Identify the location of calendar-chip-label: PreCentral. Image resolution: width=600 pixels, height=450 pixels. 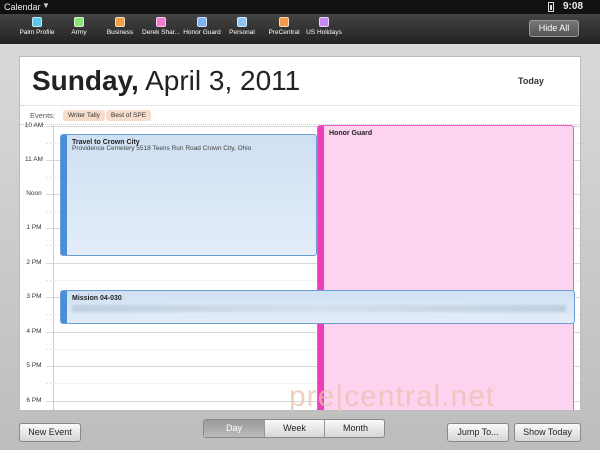
(284, 32).